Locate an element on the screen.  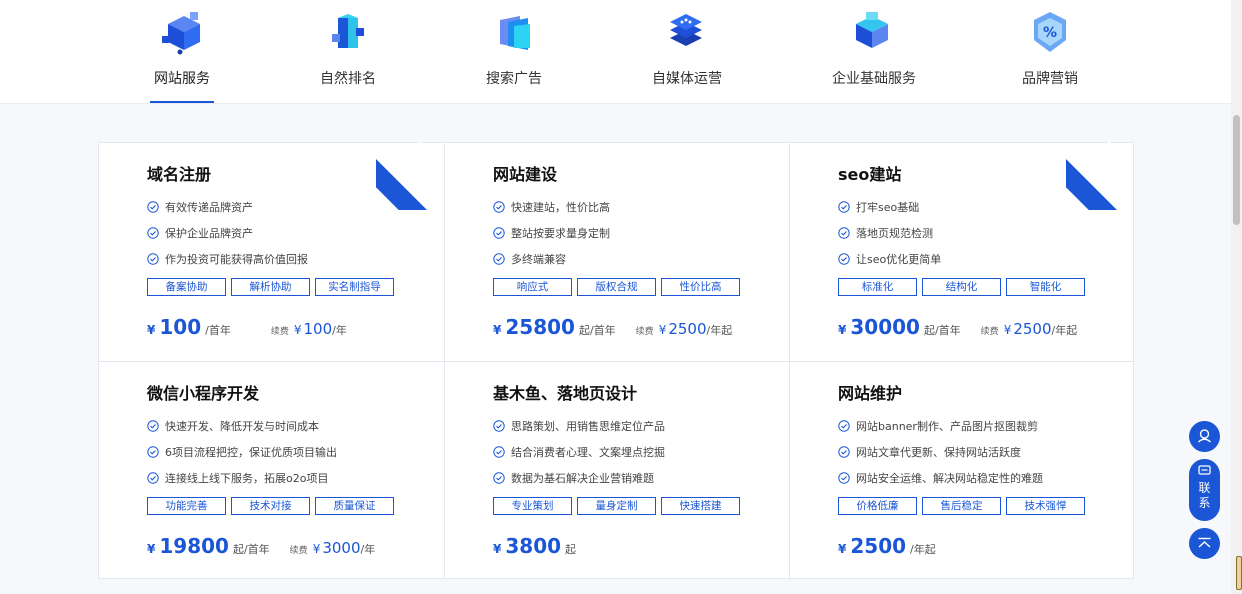
tag-button: 技术对接 is located at coordinates (270, 506).